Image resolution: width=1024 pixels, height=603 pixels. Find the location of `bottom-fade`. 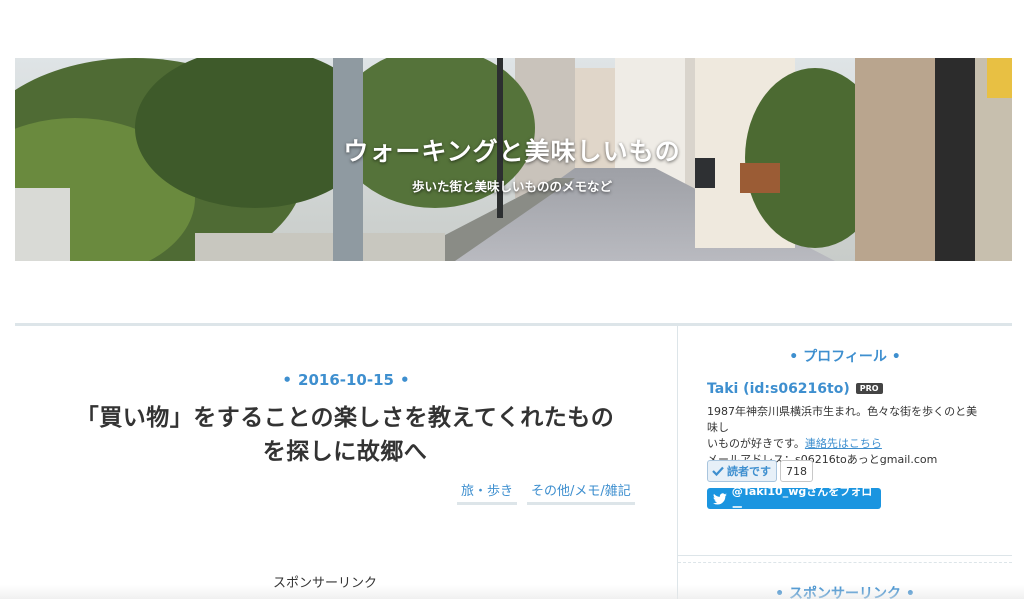

bottom-fade is located at coordinates (512, 592).